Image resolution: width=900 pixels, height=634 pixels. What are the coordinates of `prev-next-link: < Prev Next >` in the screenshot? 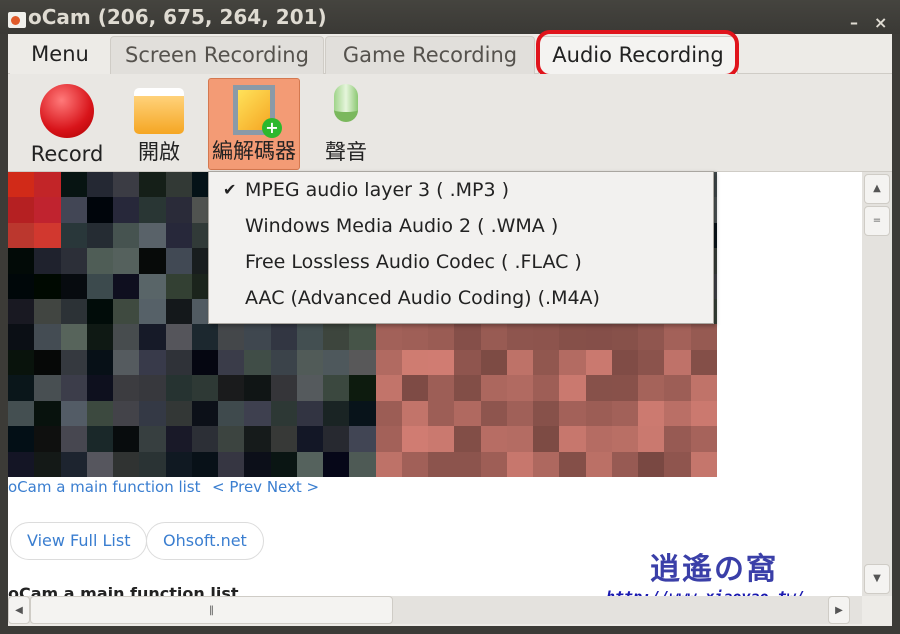 It's located at (265, 487).